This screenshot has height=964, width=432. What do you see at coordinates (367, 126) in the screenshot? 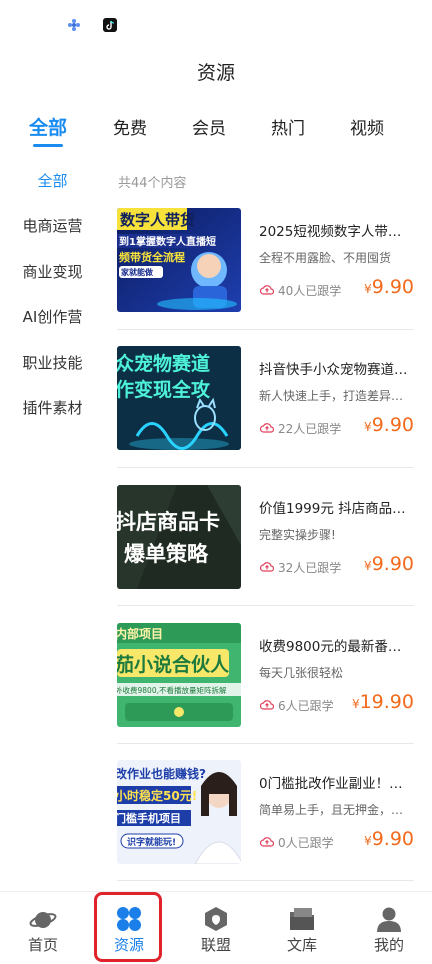
I see `tab-video: 视频` at bounding box center [367, 126].